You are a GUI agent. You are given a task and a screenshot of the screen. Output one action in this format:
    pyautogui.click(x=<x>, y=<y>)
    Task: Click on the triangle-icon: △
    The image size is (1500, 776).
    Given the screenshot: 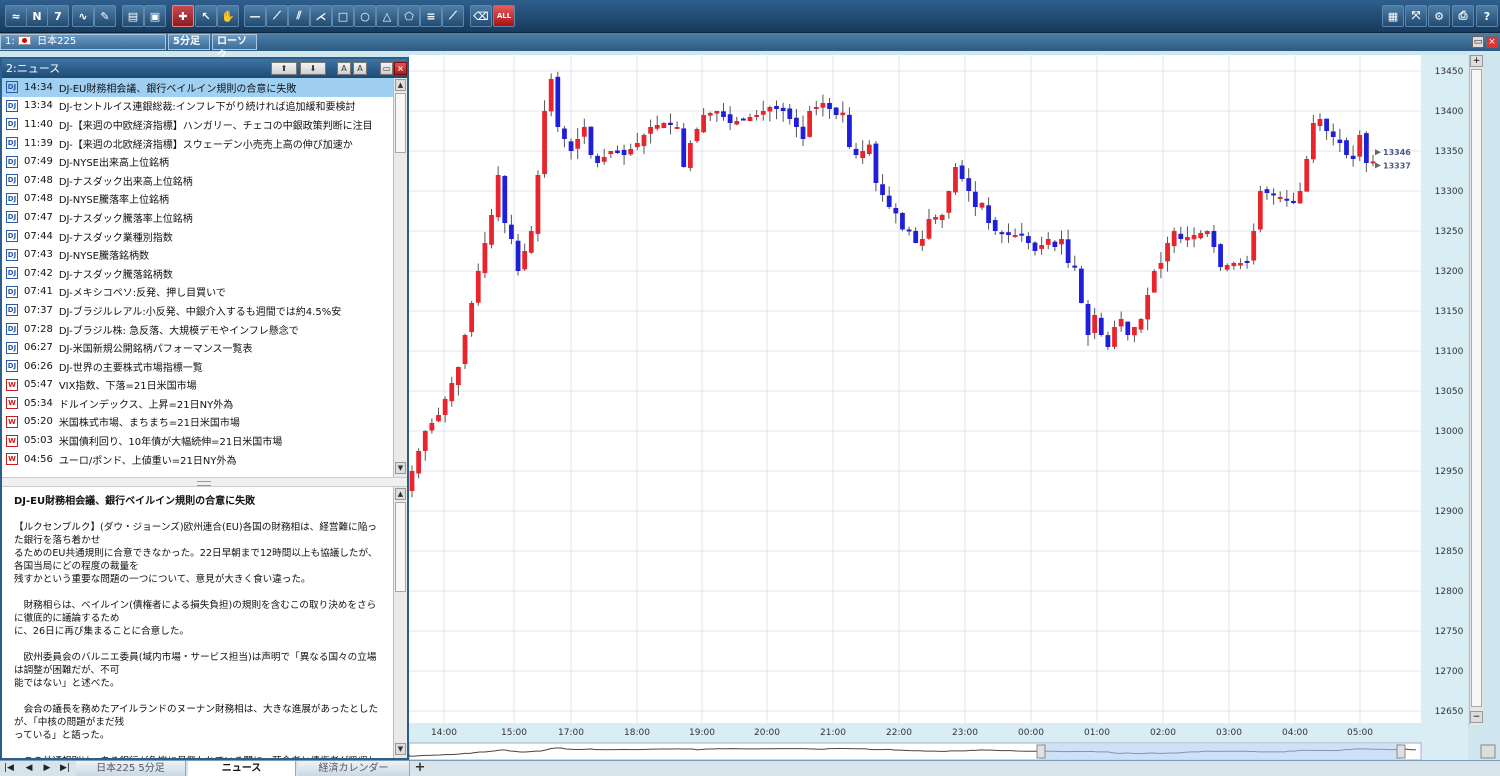 What is the action you would take?
    pyautogui.click(x=387, y=16)
    